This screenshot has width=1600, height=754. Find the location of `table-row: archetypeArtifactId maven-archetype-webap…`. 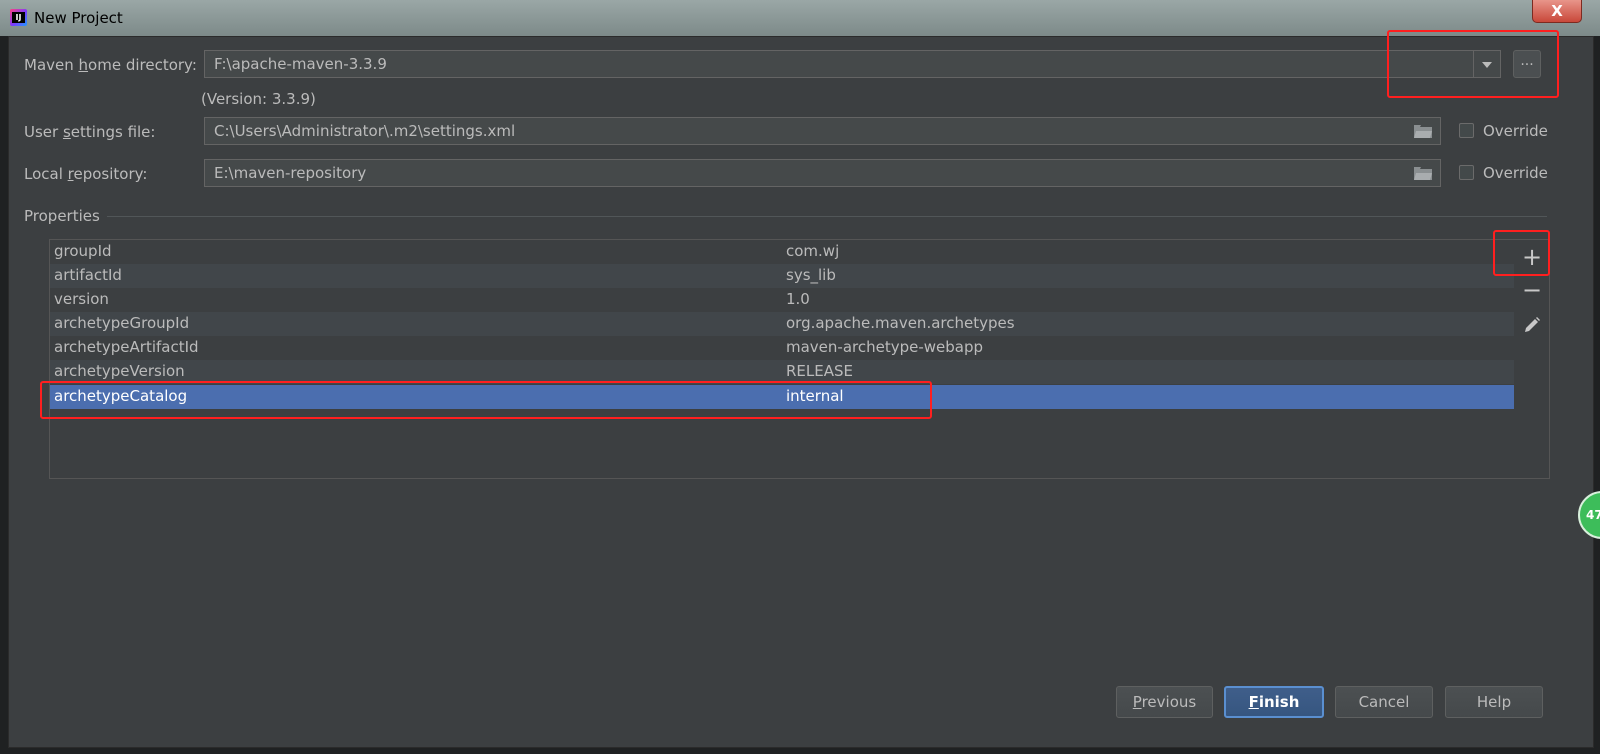

table-row: archetypeArtifactId maven-archetype-webap… is located at coordinates (782, 348).